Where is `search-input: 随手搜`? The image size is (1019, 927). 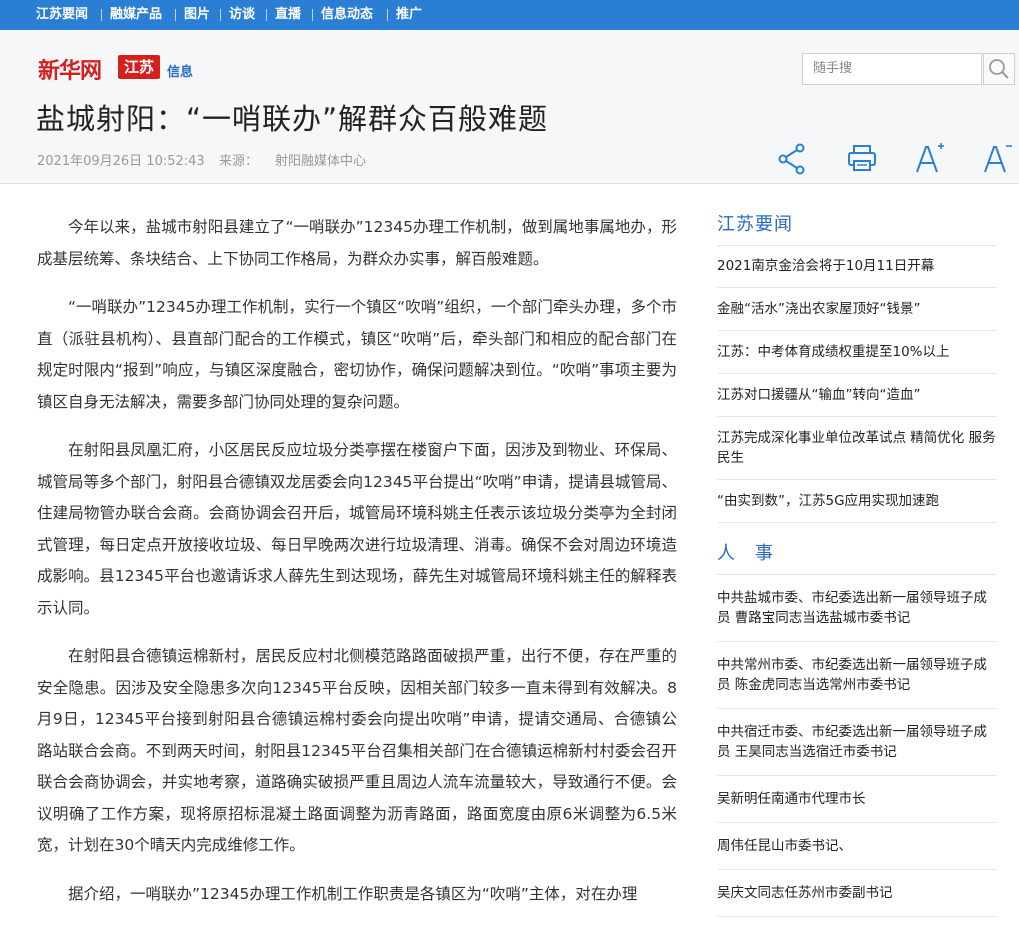
search-input: 随手搜 is located at coordinates (892, 69).